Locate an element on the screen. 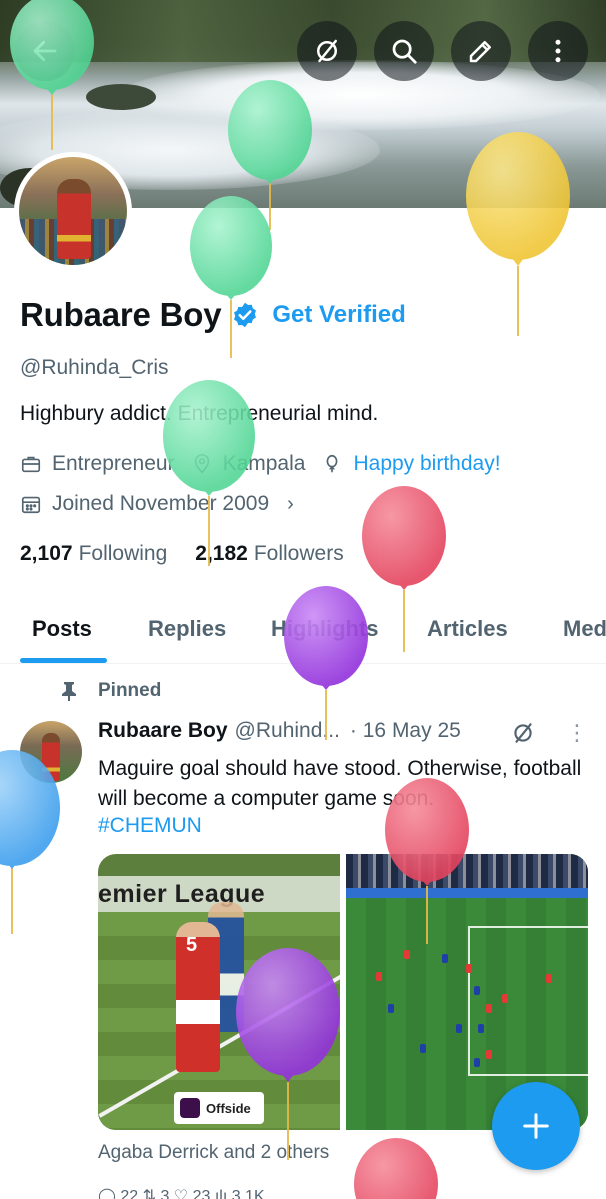  tab-highlights: Highlights is located at coordinates (325, 629).